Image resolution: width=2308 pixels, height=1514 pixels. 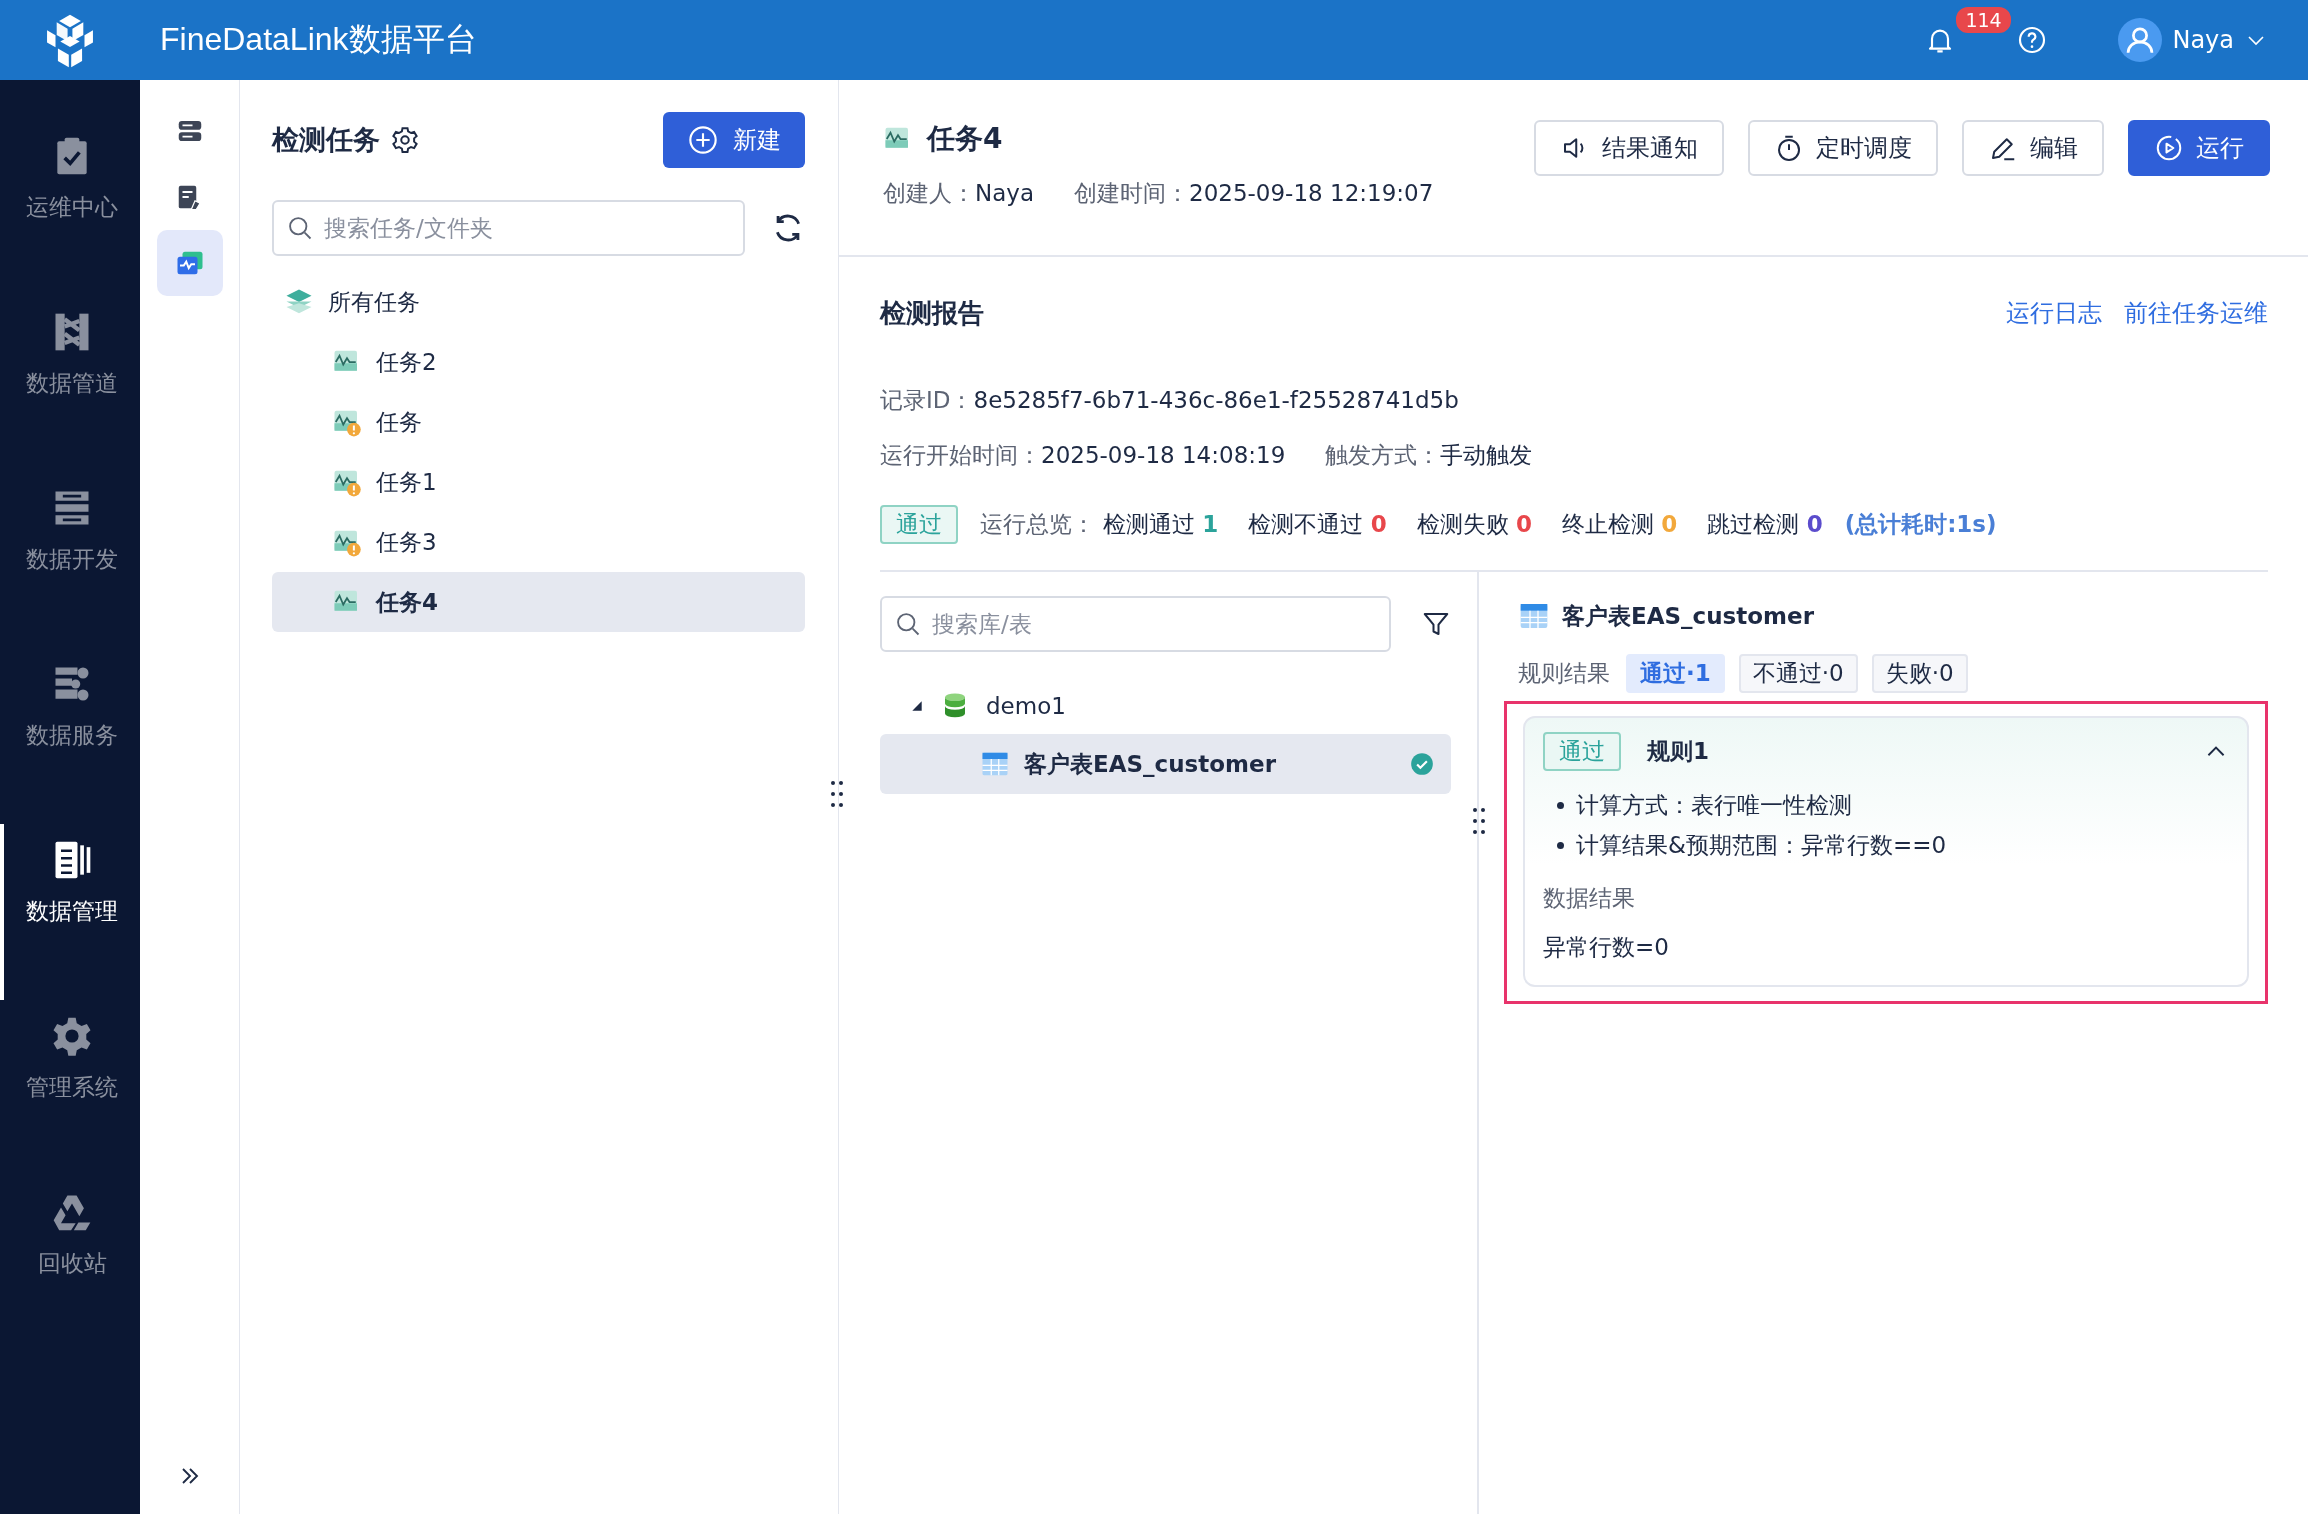 I want to click on action-button: 定时调度, so click(x=1843, y=148).